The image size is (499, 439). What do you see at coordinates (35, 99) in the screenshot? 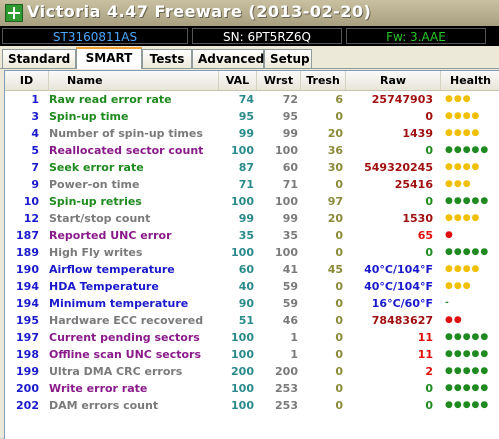
I see `row-id: 1` at bounding box center [35, 99].